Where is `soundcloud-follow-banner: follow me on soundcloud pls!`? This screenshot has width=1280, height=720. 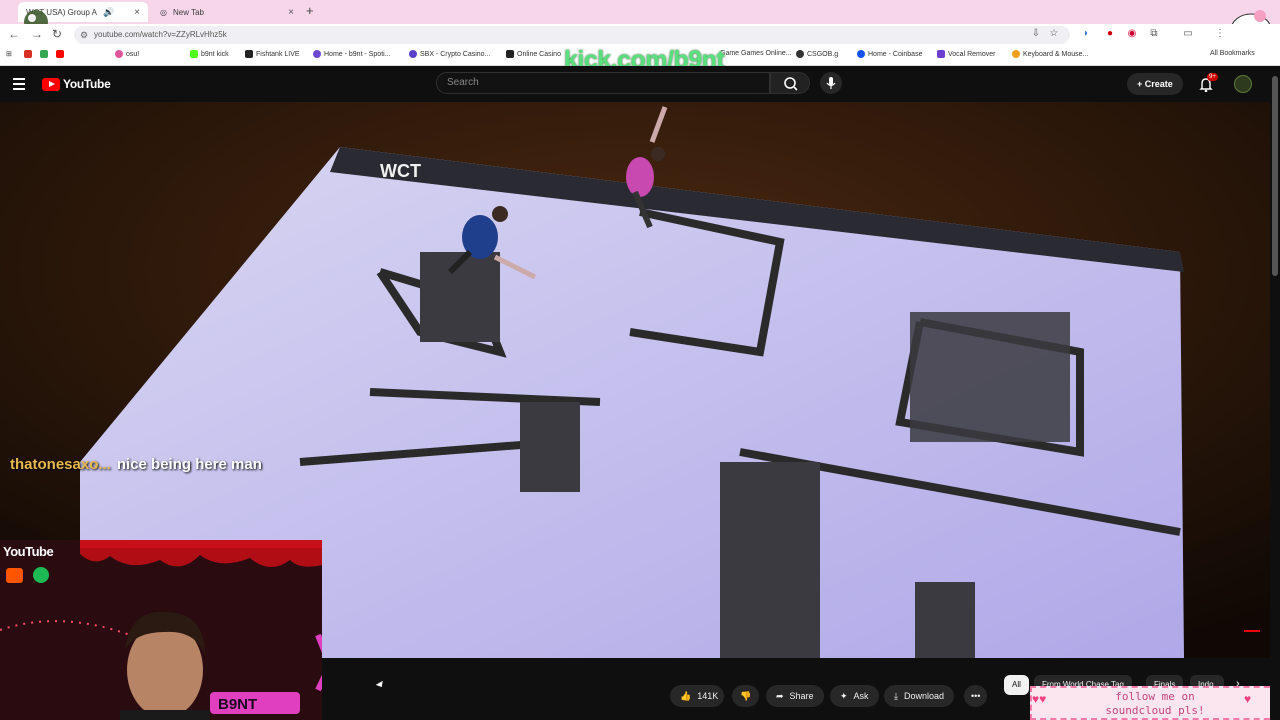 soundcloud-follow-banner: follow me on soundcloud pls! is located at coordinates (1155, 703).